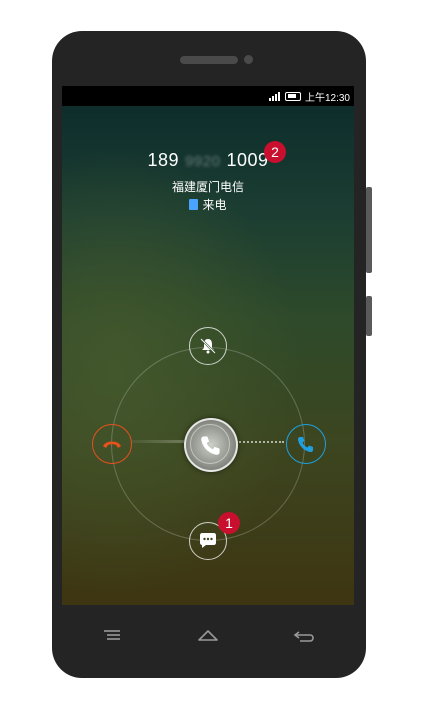  I want to click on battery-icon, so click(292, 96).